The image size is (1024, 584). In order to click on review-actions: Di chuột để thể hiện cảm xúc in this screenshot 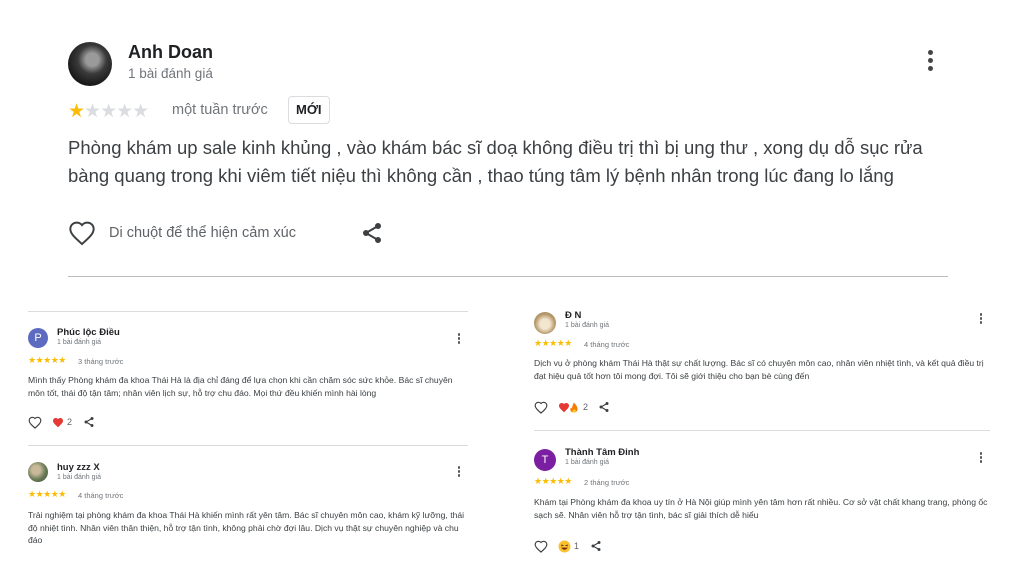, I will do `click(248, 234)`.